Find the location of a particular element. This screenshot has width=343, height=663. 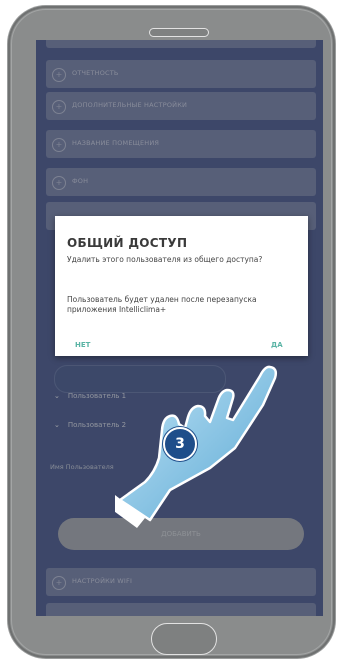

step-number: 3 is located at coordinates (180, 444).